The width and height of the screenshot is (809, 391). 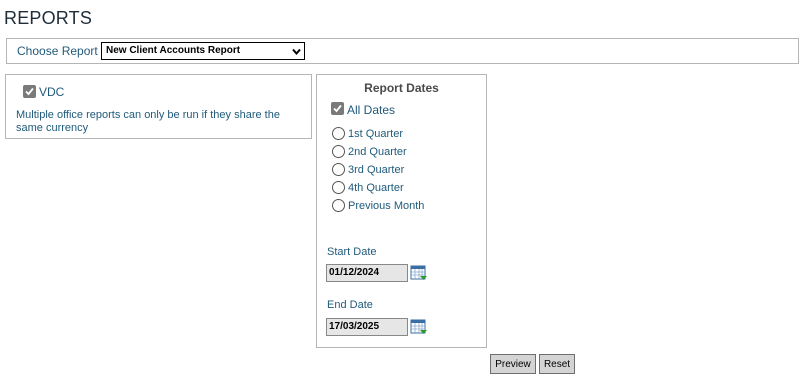 I want to click on report-select-value: New Client Accounts Report, so click(x=173, y=50).